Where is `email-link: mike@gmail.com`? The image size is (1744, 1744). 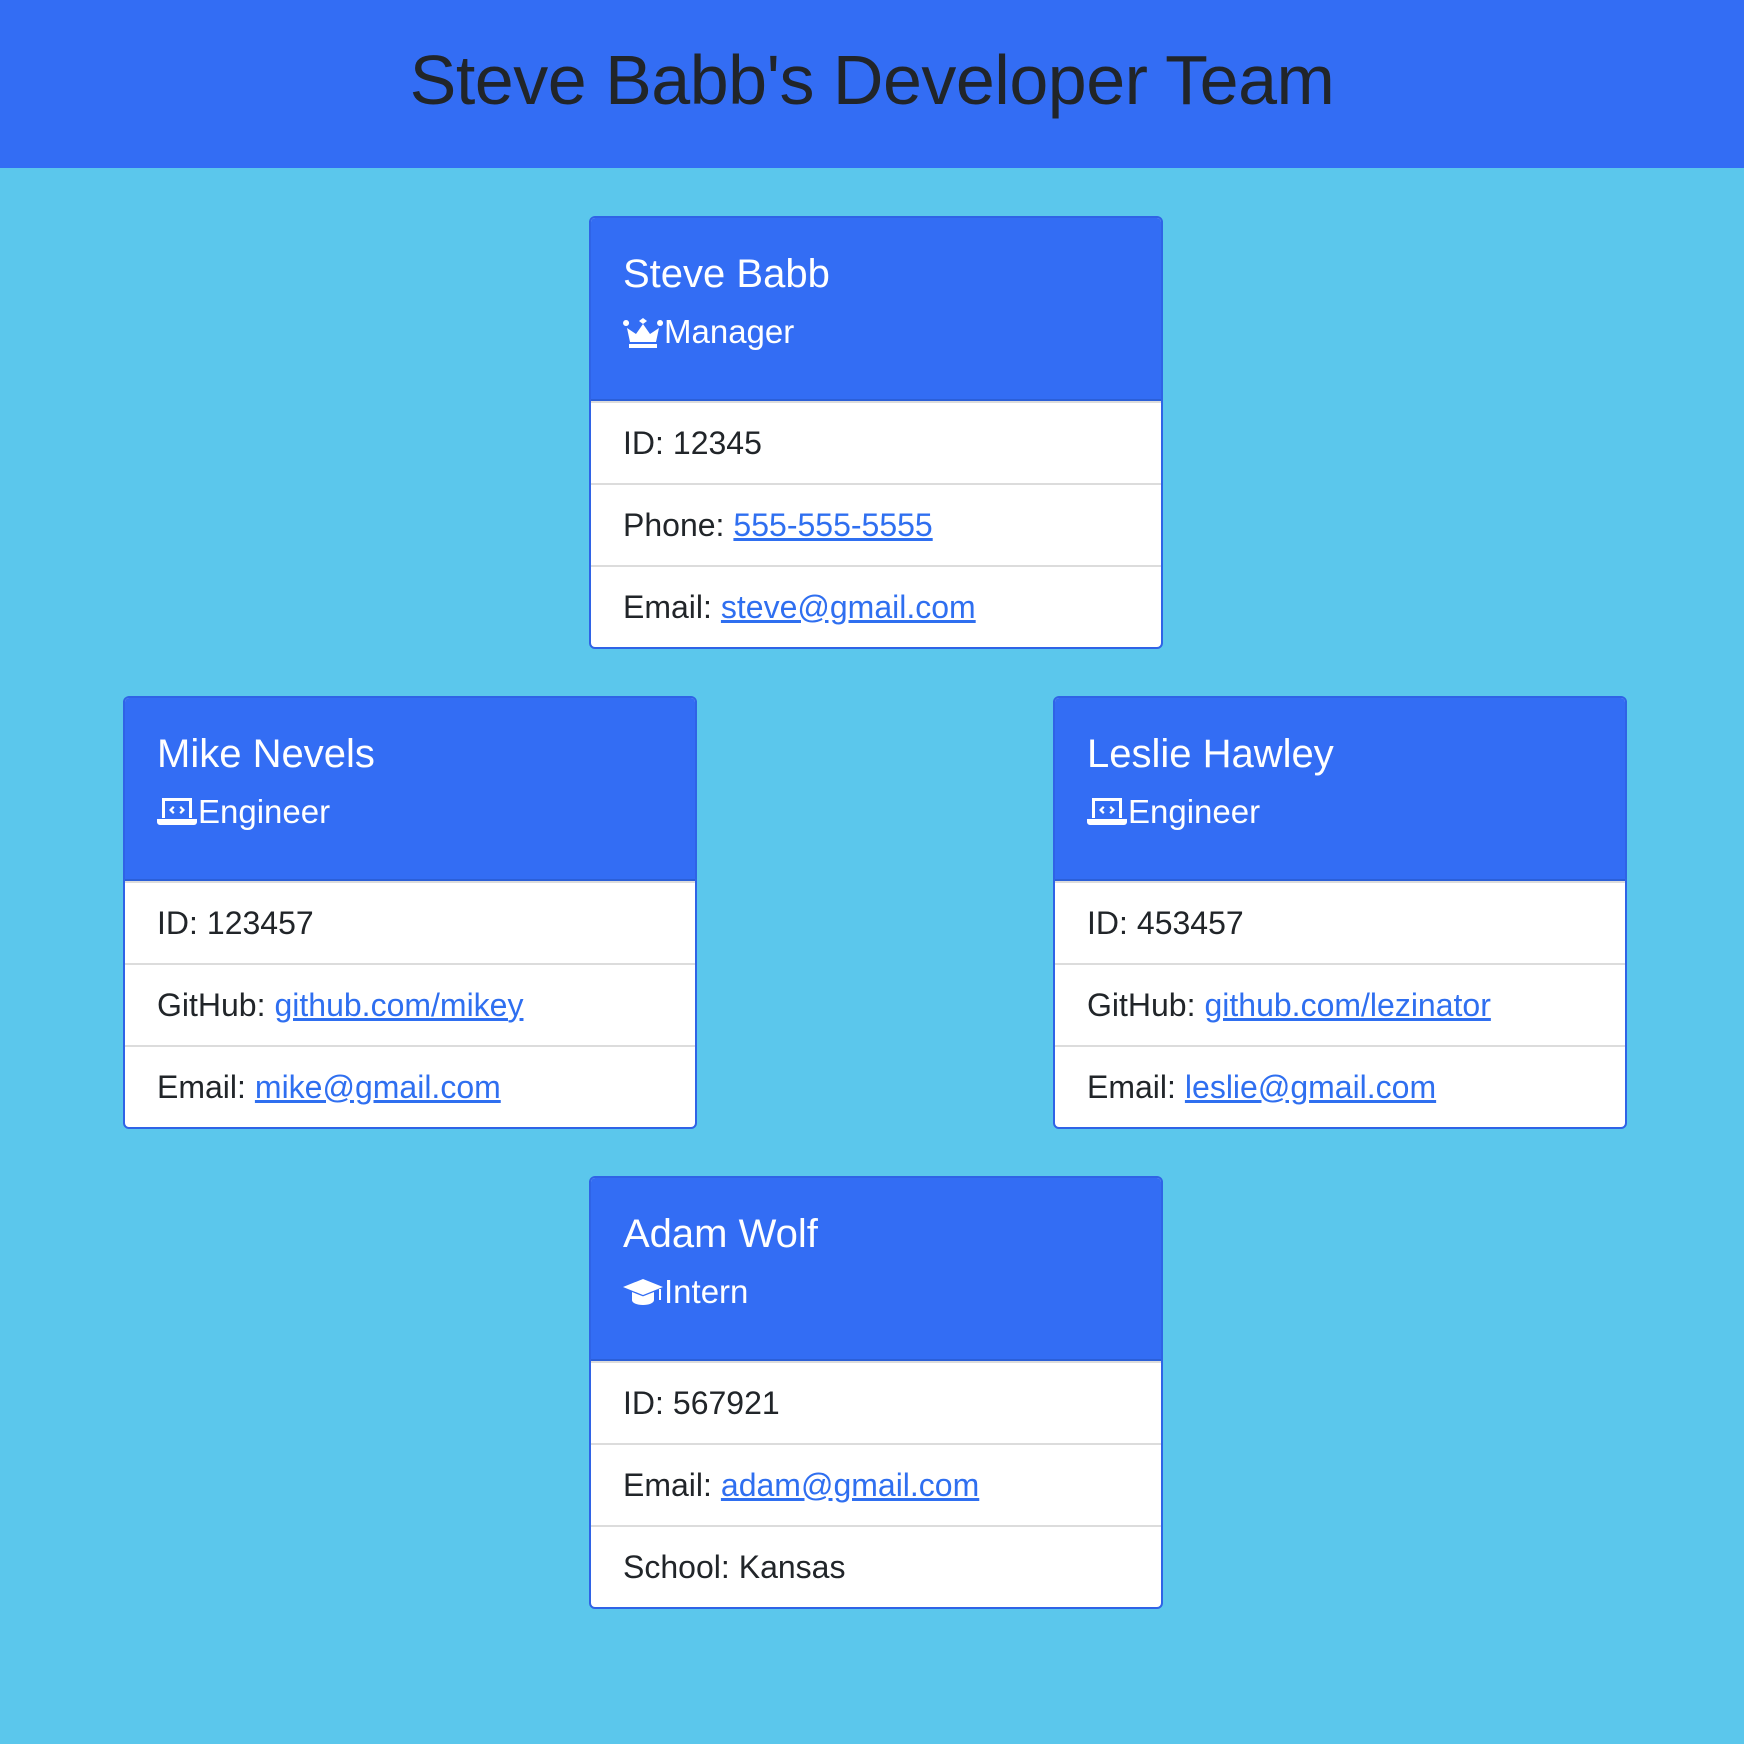
email-link: mike@gmail.com is located at coordinates (378, 1087).